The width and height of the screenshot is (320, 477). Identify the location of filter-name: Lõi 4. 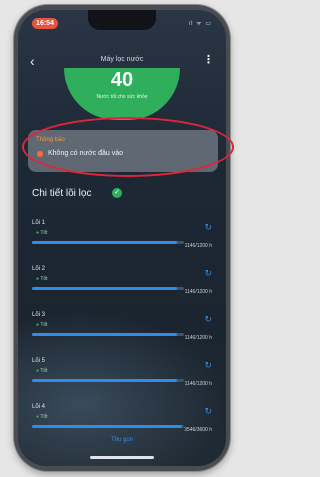
(39, 407).